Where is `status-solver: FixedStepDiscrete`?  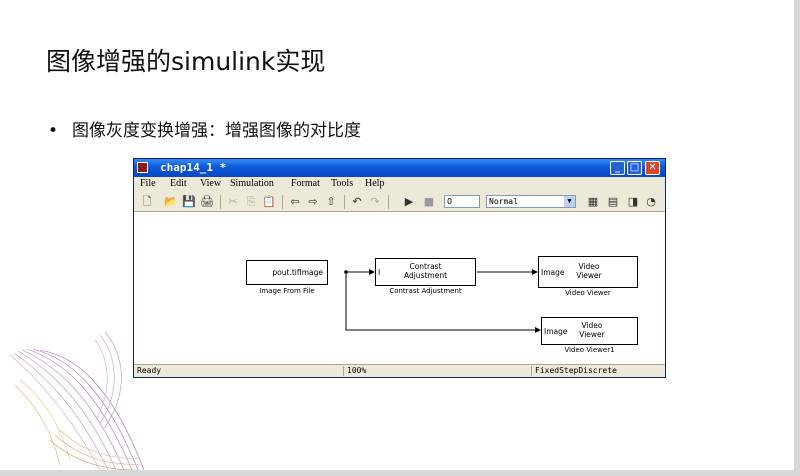 status-solver: FixedStepDiscrete is located at coordinates (576, 370).